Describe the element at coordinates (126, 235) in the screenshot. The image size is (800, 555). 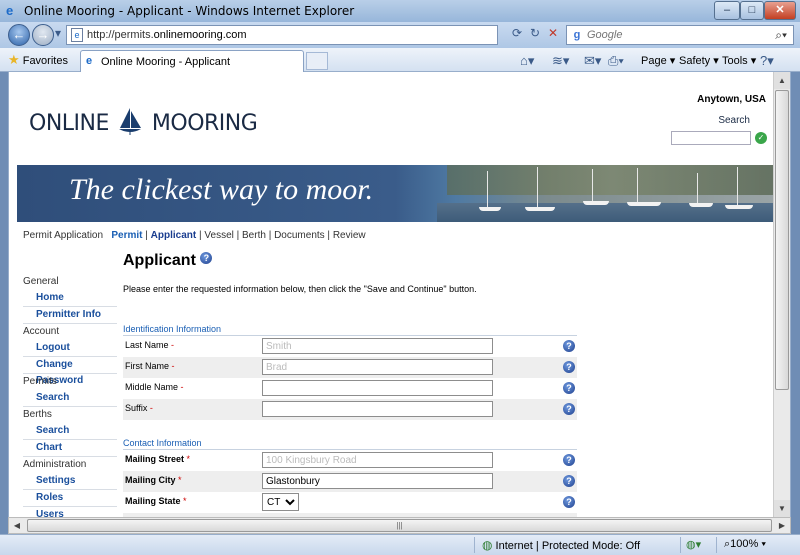
I see `breadcrumb-permit: Permit` at that location.